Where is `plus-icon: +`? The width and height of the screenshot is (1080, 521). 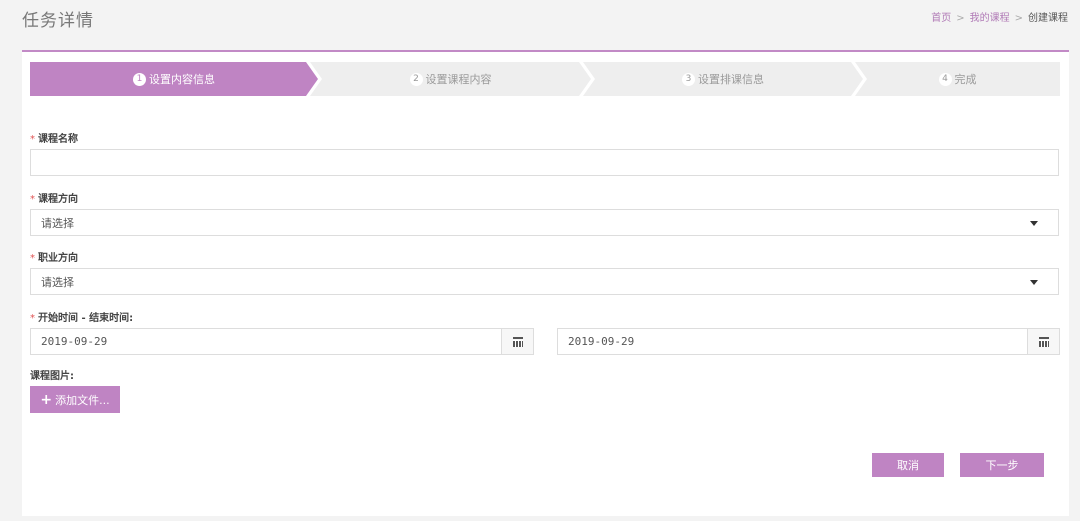
plus-icon: + is located at coordinates (46, 399).